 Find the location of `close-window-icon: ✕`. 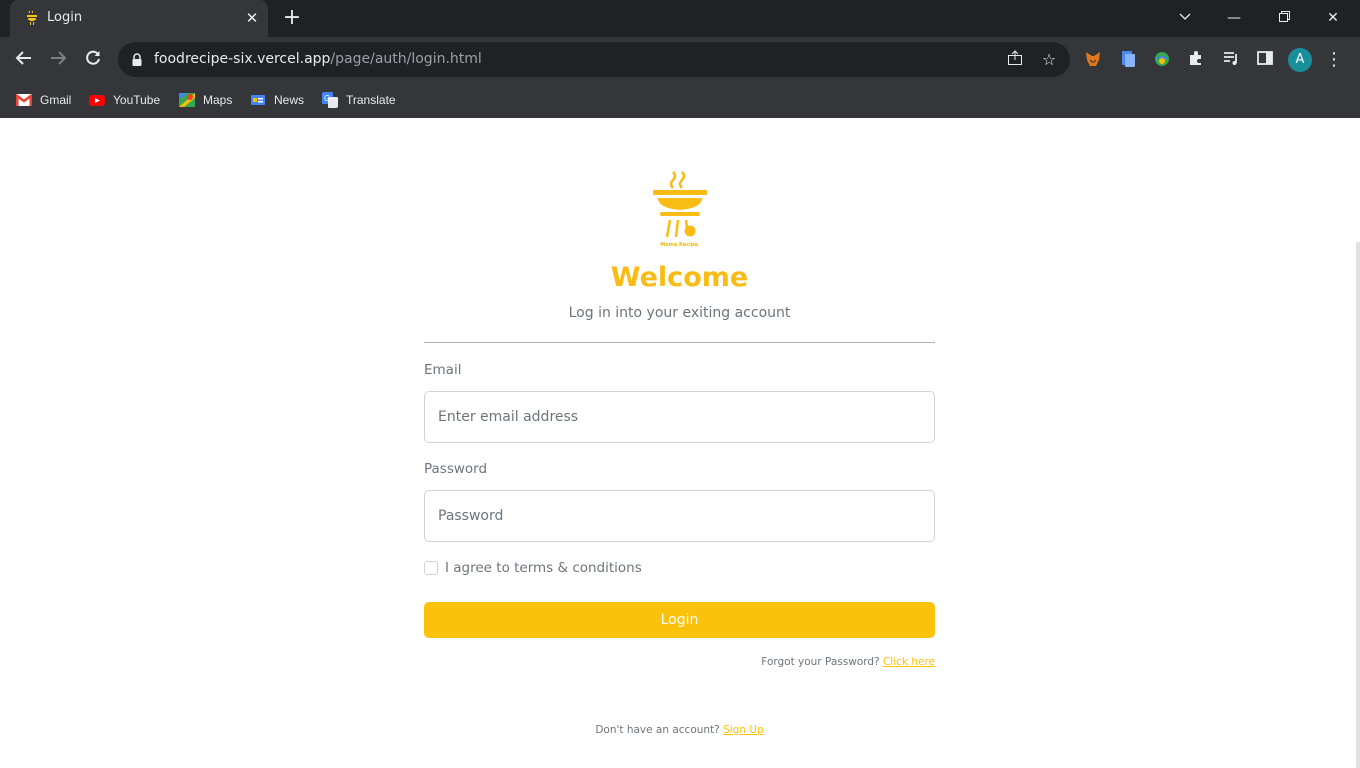

close-window-icon: ✕ is located at coordinates (1333, 18).